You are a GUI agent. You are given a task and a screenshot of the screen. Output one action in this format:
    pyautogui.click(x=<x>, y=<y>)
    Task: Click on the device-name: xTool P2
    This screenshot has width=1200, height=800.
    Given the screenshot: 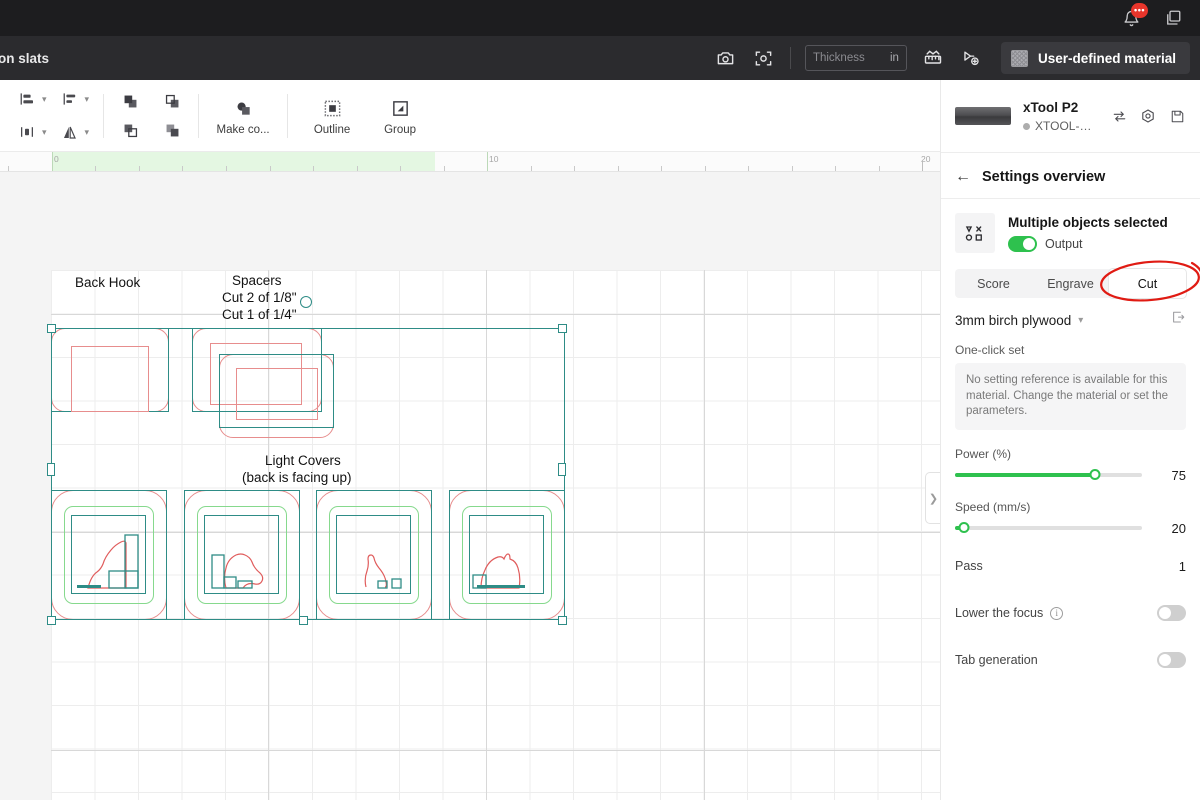 What is the action you would take?
    pyautogui.click(x=1051, y=107)
    